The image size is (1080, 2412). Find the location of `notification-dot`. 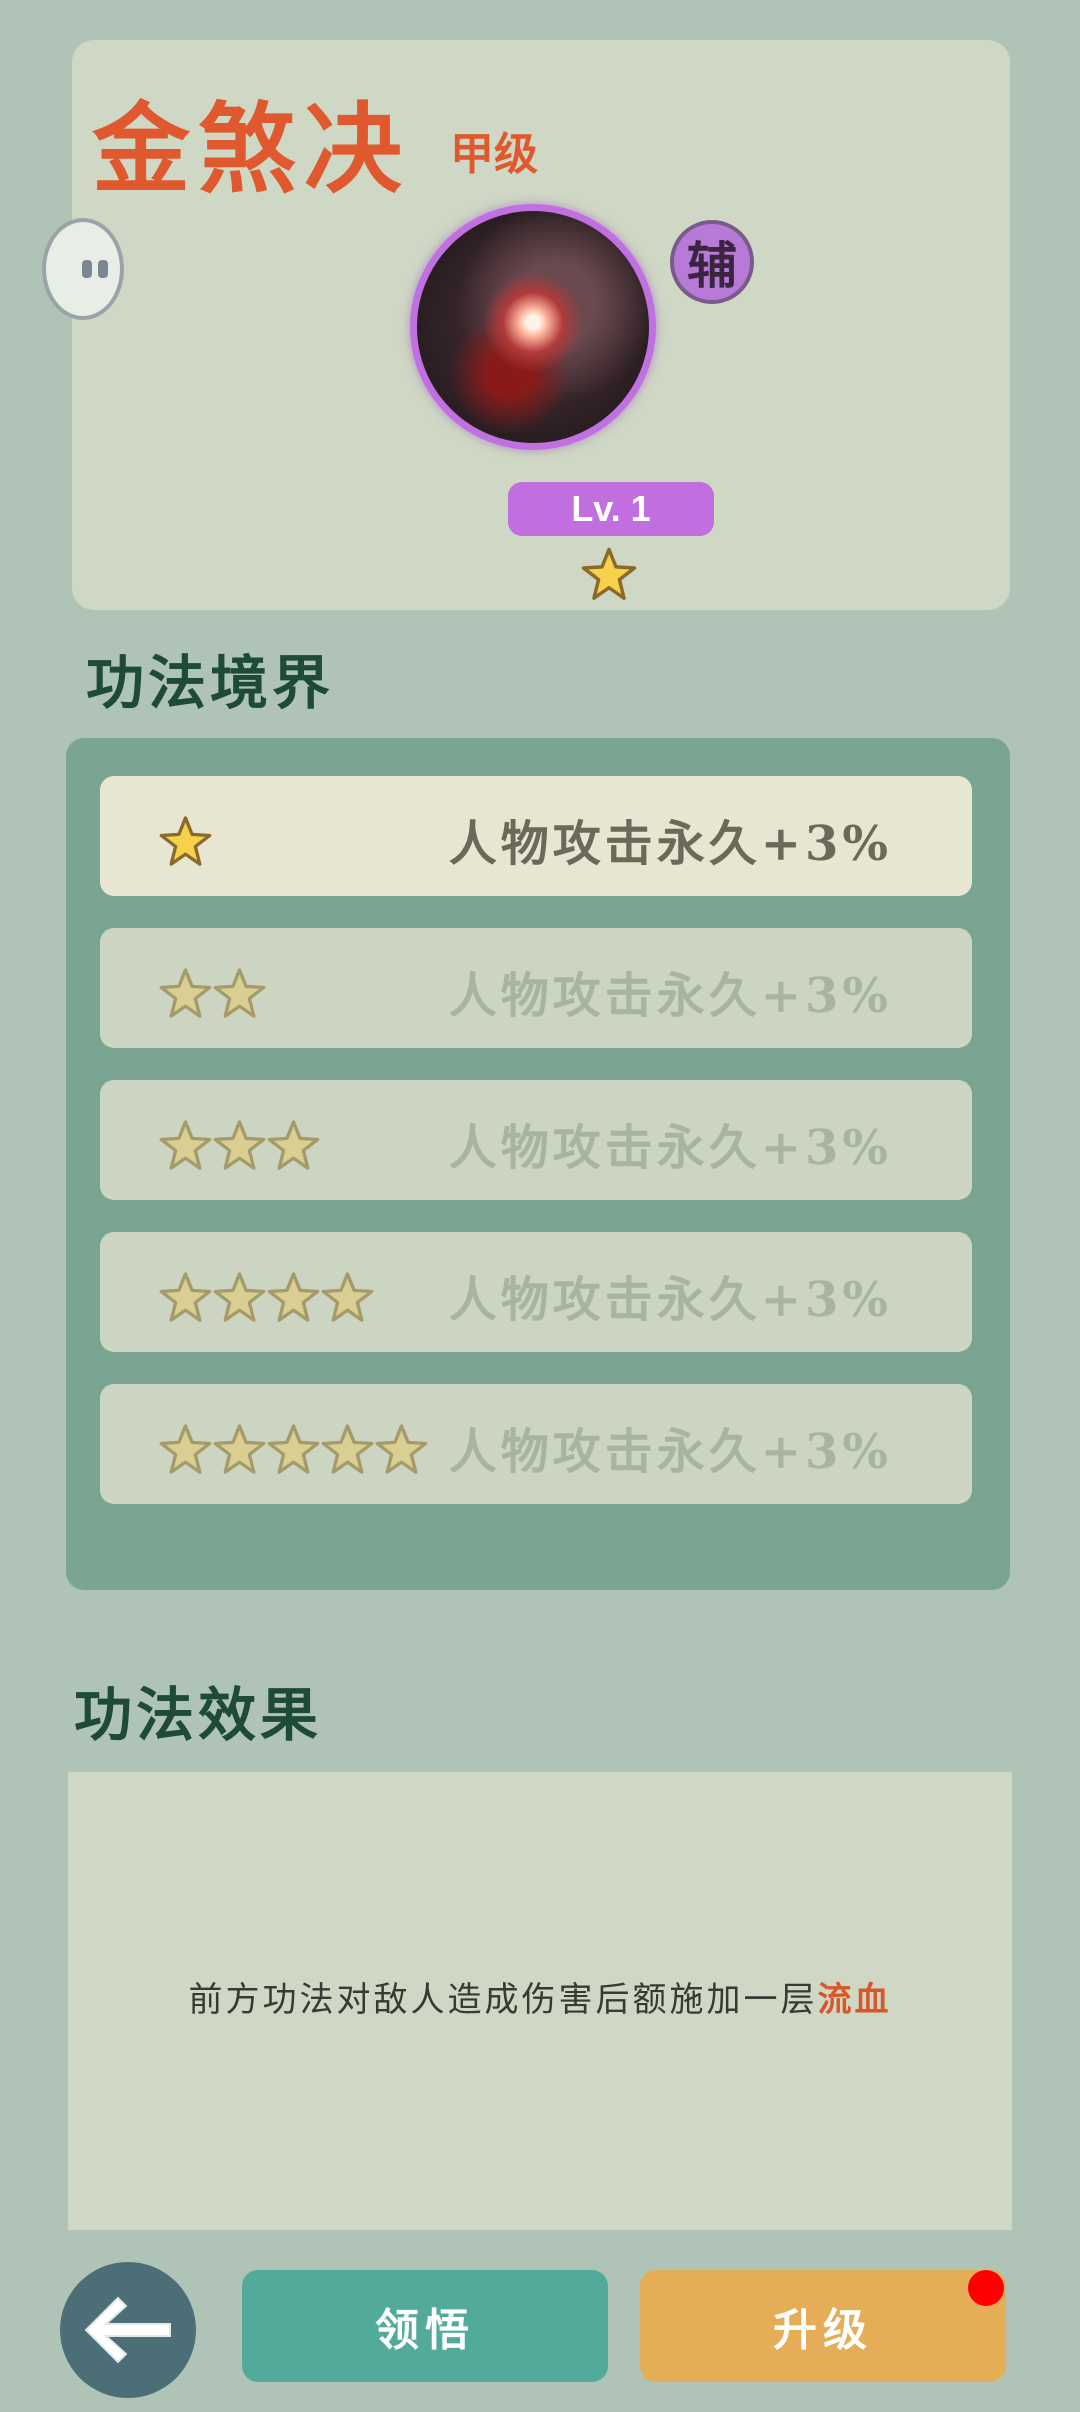

notification-dot is located at coordinates (986, 2288).